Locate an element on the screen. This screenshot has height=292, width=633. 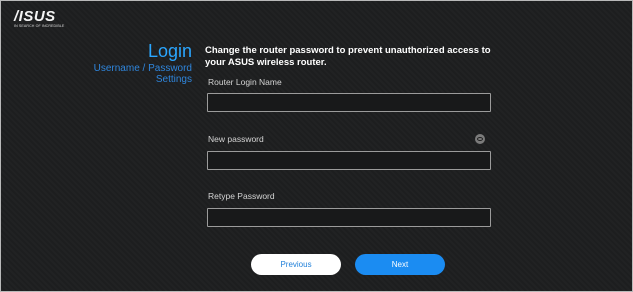
logo-tagline: IN SEARCH OF INCREDIBLE is located at coordinates (39, 26).